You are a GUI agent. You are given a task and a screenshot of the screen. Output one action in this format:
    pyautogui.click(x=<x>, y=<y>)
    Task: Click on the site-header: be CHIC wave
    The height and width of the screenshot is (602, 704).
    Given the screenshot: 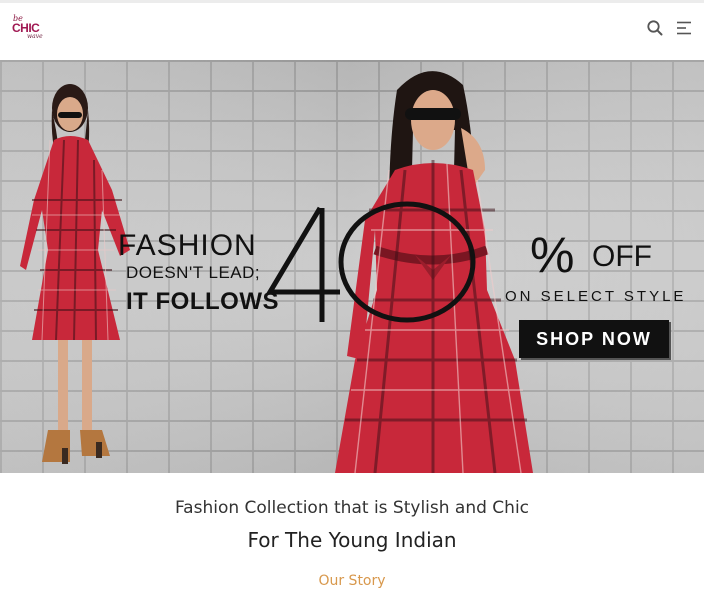 What is the action you would take?
    pyautogui.click(x=352, y=31)
    